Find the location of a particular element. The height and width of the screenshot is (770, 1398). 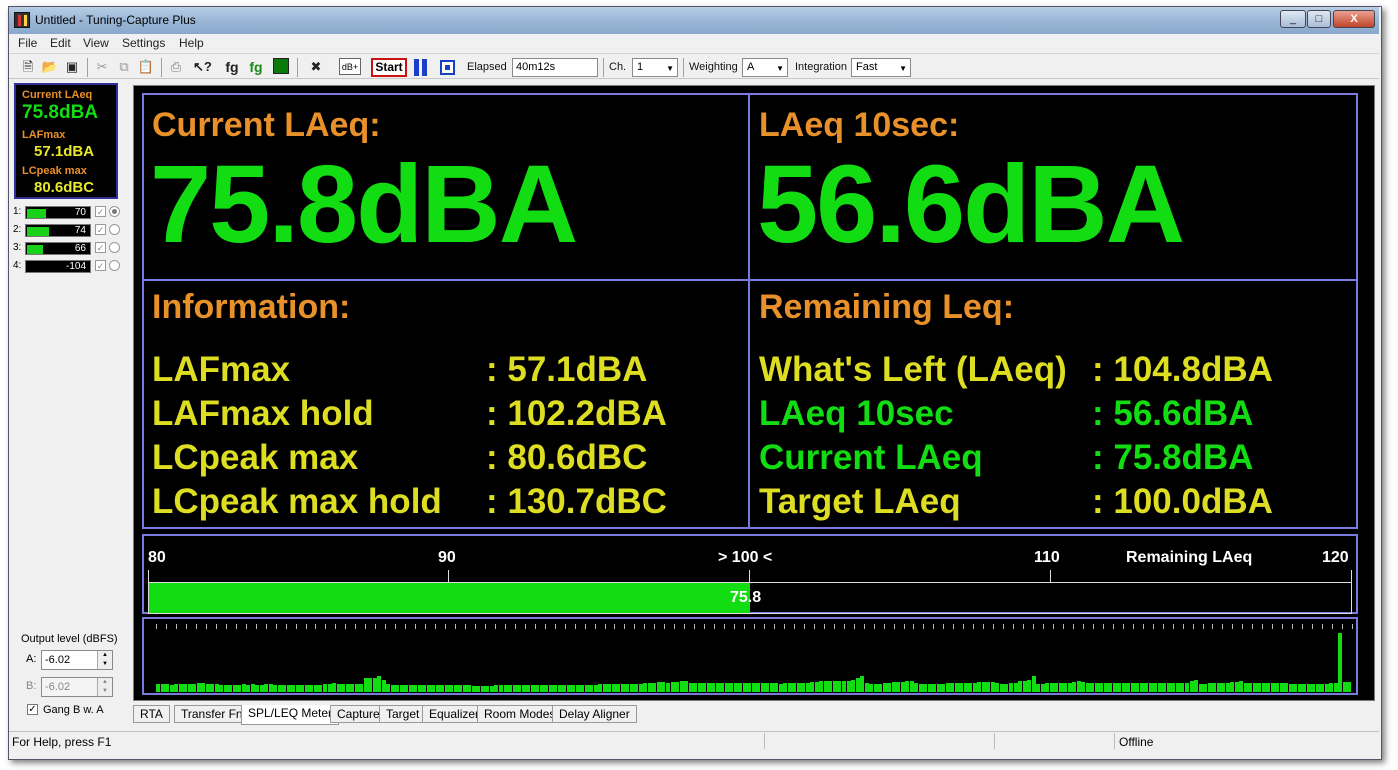

tab-delay-aligner: Delay Aligner is located at coordinates (594, 714).